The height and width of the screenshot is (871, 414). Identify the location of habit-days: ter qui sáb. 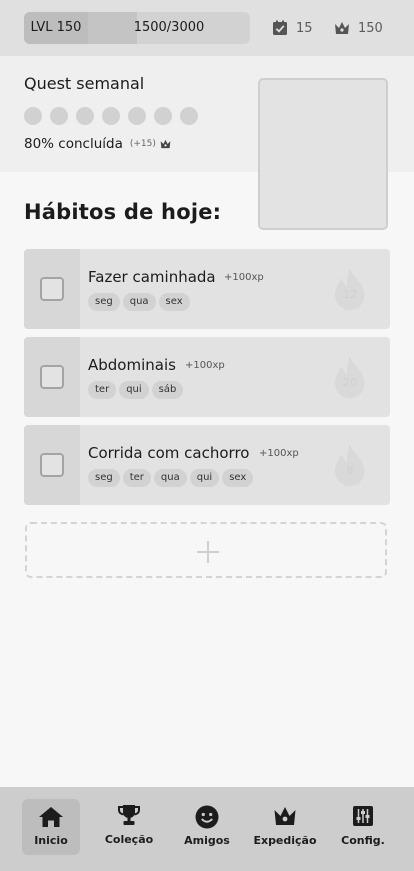
(137, 390).